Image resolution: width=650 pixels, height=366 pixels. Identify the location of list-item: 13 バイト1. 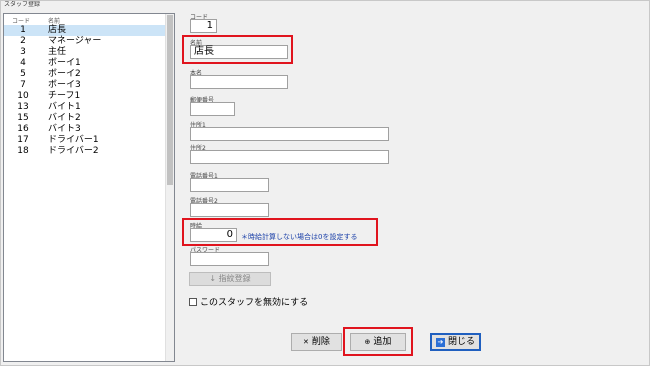
(85, 107).